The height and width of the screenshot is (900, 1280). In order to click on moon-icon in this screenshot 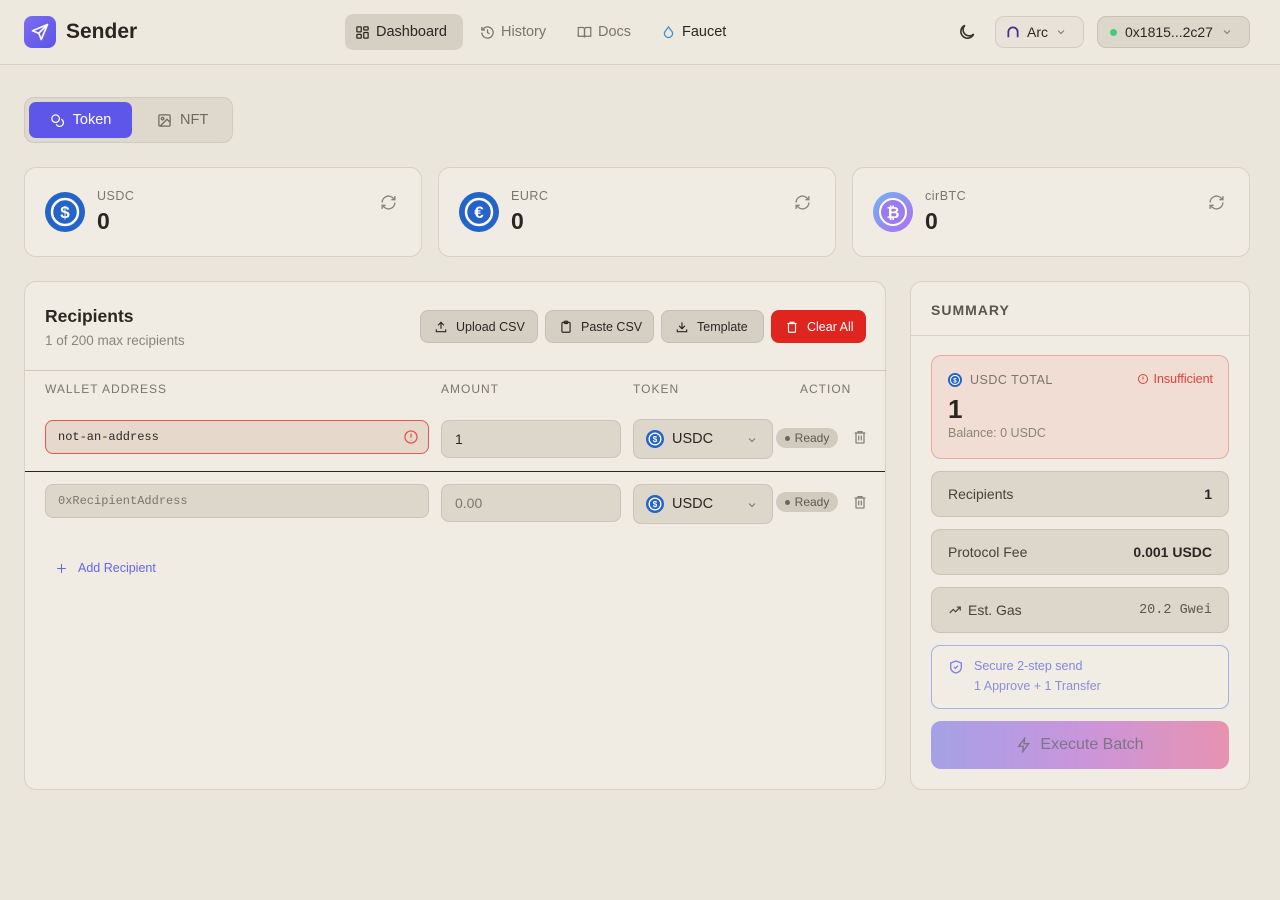, I will do `click(967, 32)`.